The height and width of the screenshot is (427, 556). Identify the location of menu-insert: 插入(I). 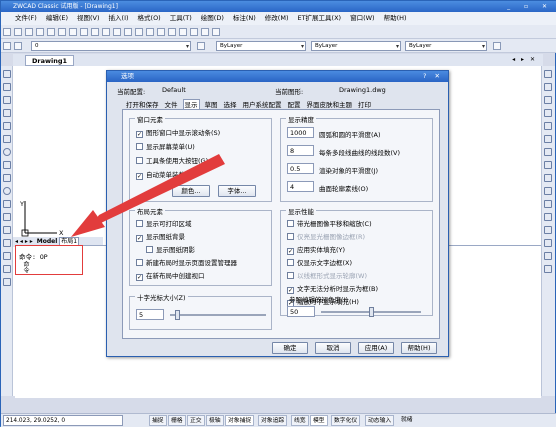
(119, 18).